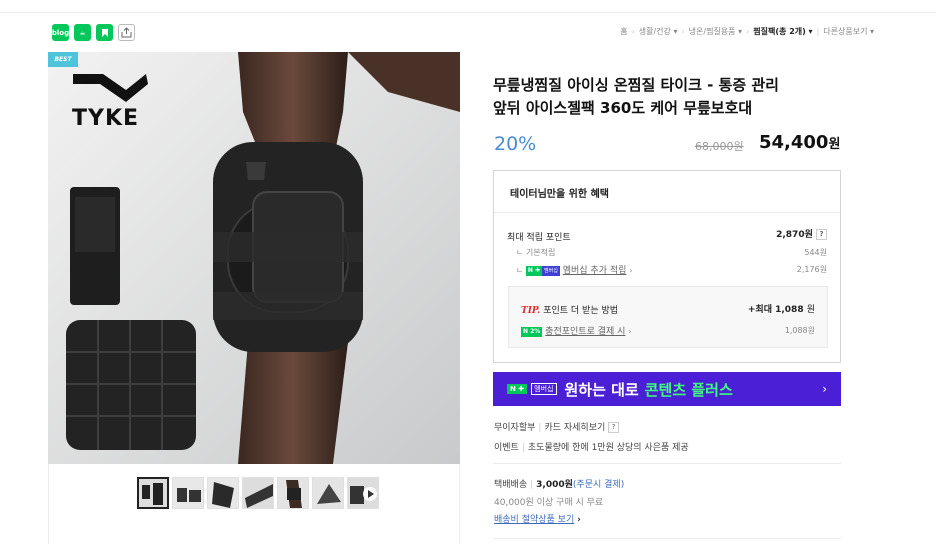 This screenshot has width=936, height=545. I want to click on sale-price: 54,400원, so click(800, 142).